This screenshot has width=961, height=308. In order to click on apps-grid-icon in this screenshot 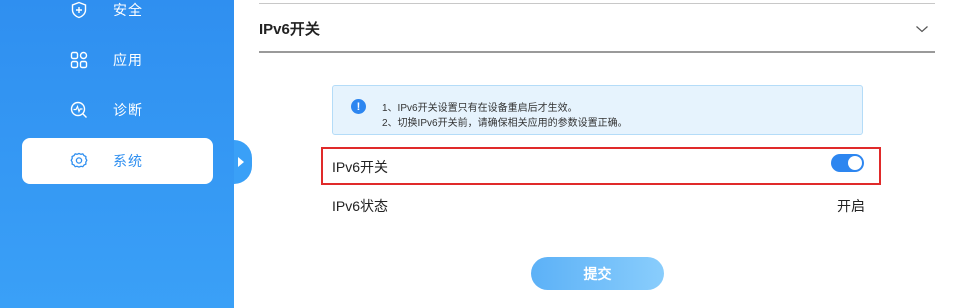, I will do `click(79, 60)`.